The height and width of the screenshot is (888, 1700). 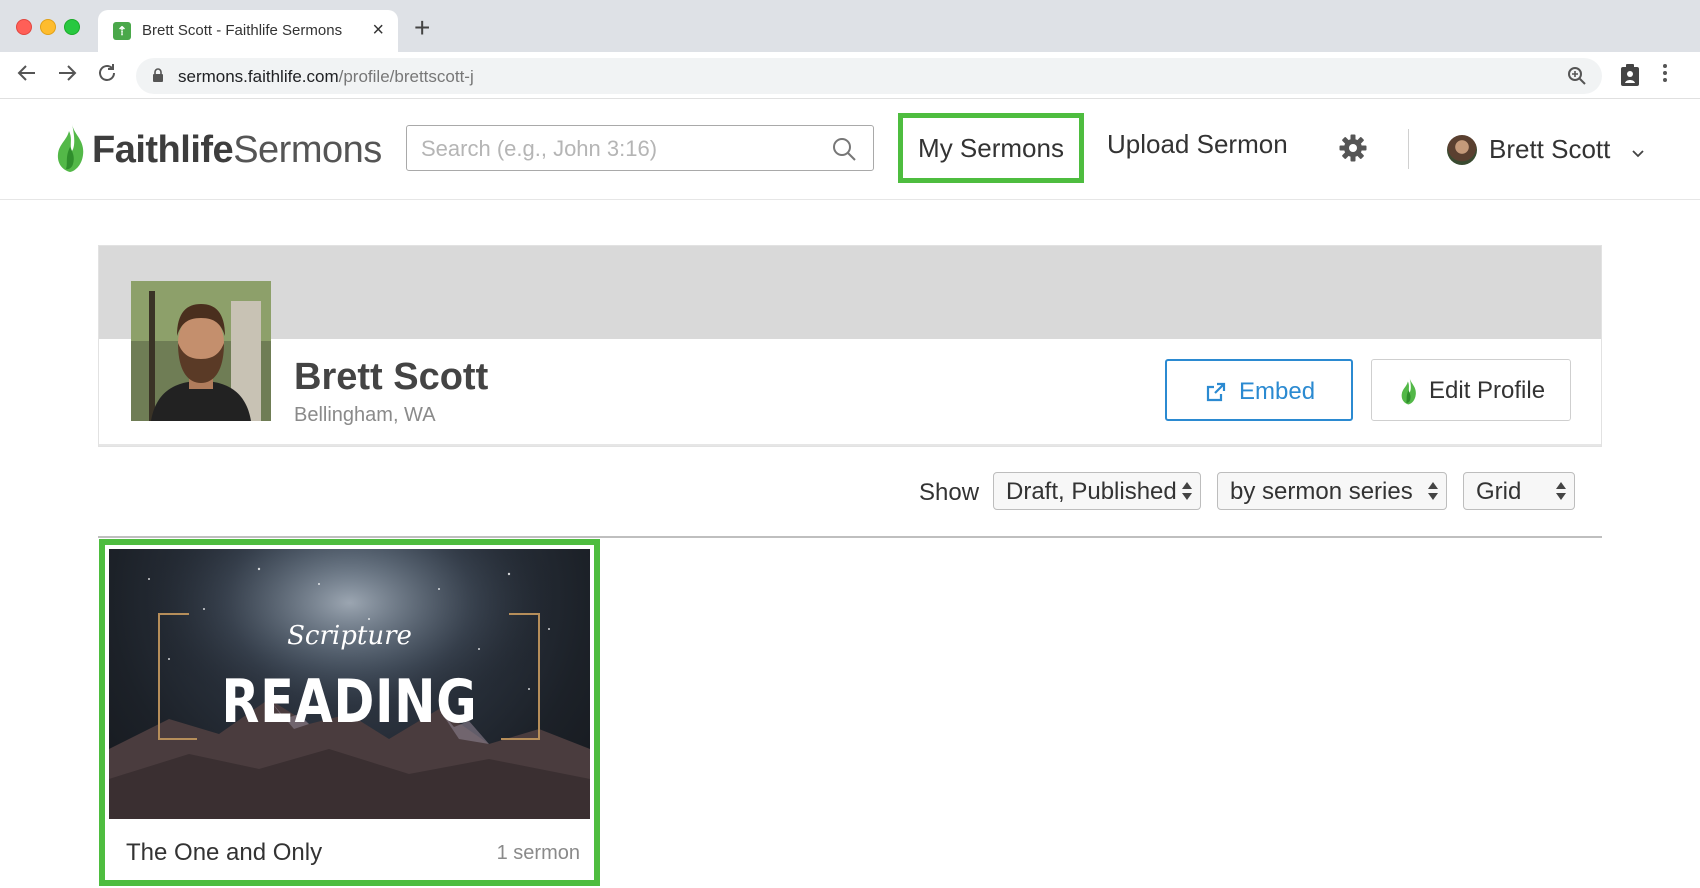 What do you see at coordinates (349, 702) in the screenshot?
I see `artwork-title-text: READING` at bounding box center [349, 702].